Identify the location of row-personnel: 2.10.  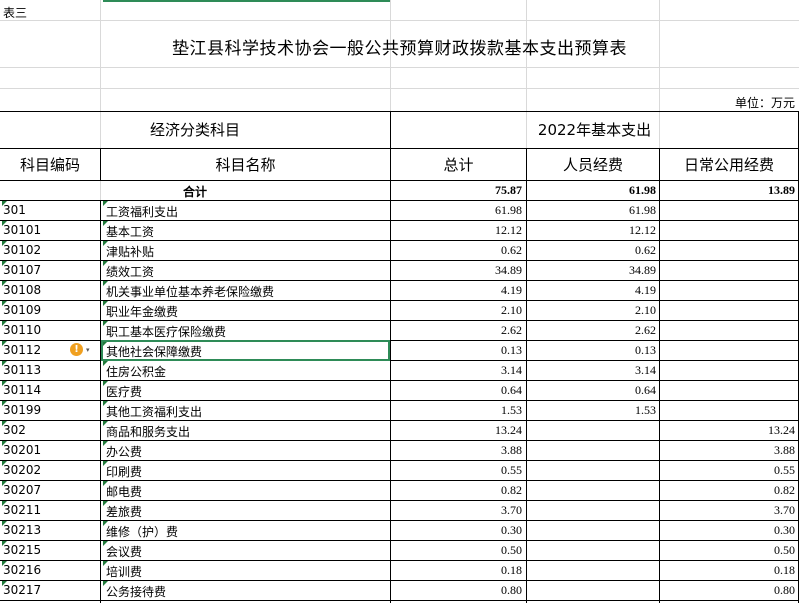
(591, 310).